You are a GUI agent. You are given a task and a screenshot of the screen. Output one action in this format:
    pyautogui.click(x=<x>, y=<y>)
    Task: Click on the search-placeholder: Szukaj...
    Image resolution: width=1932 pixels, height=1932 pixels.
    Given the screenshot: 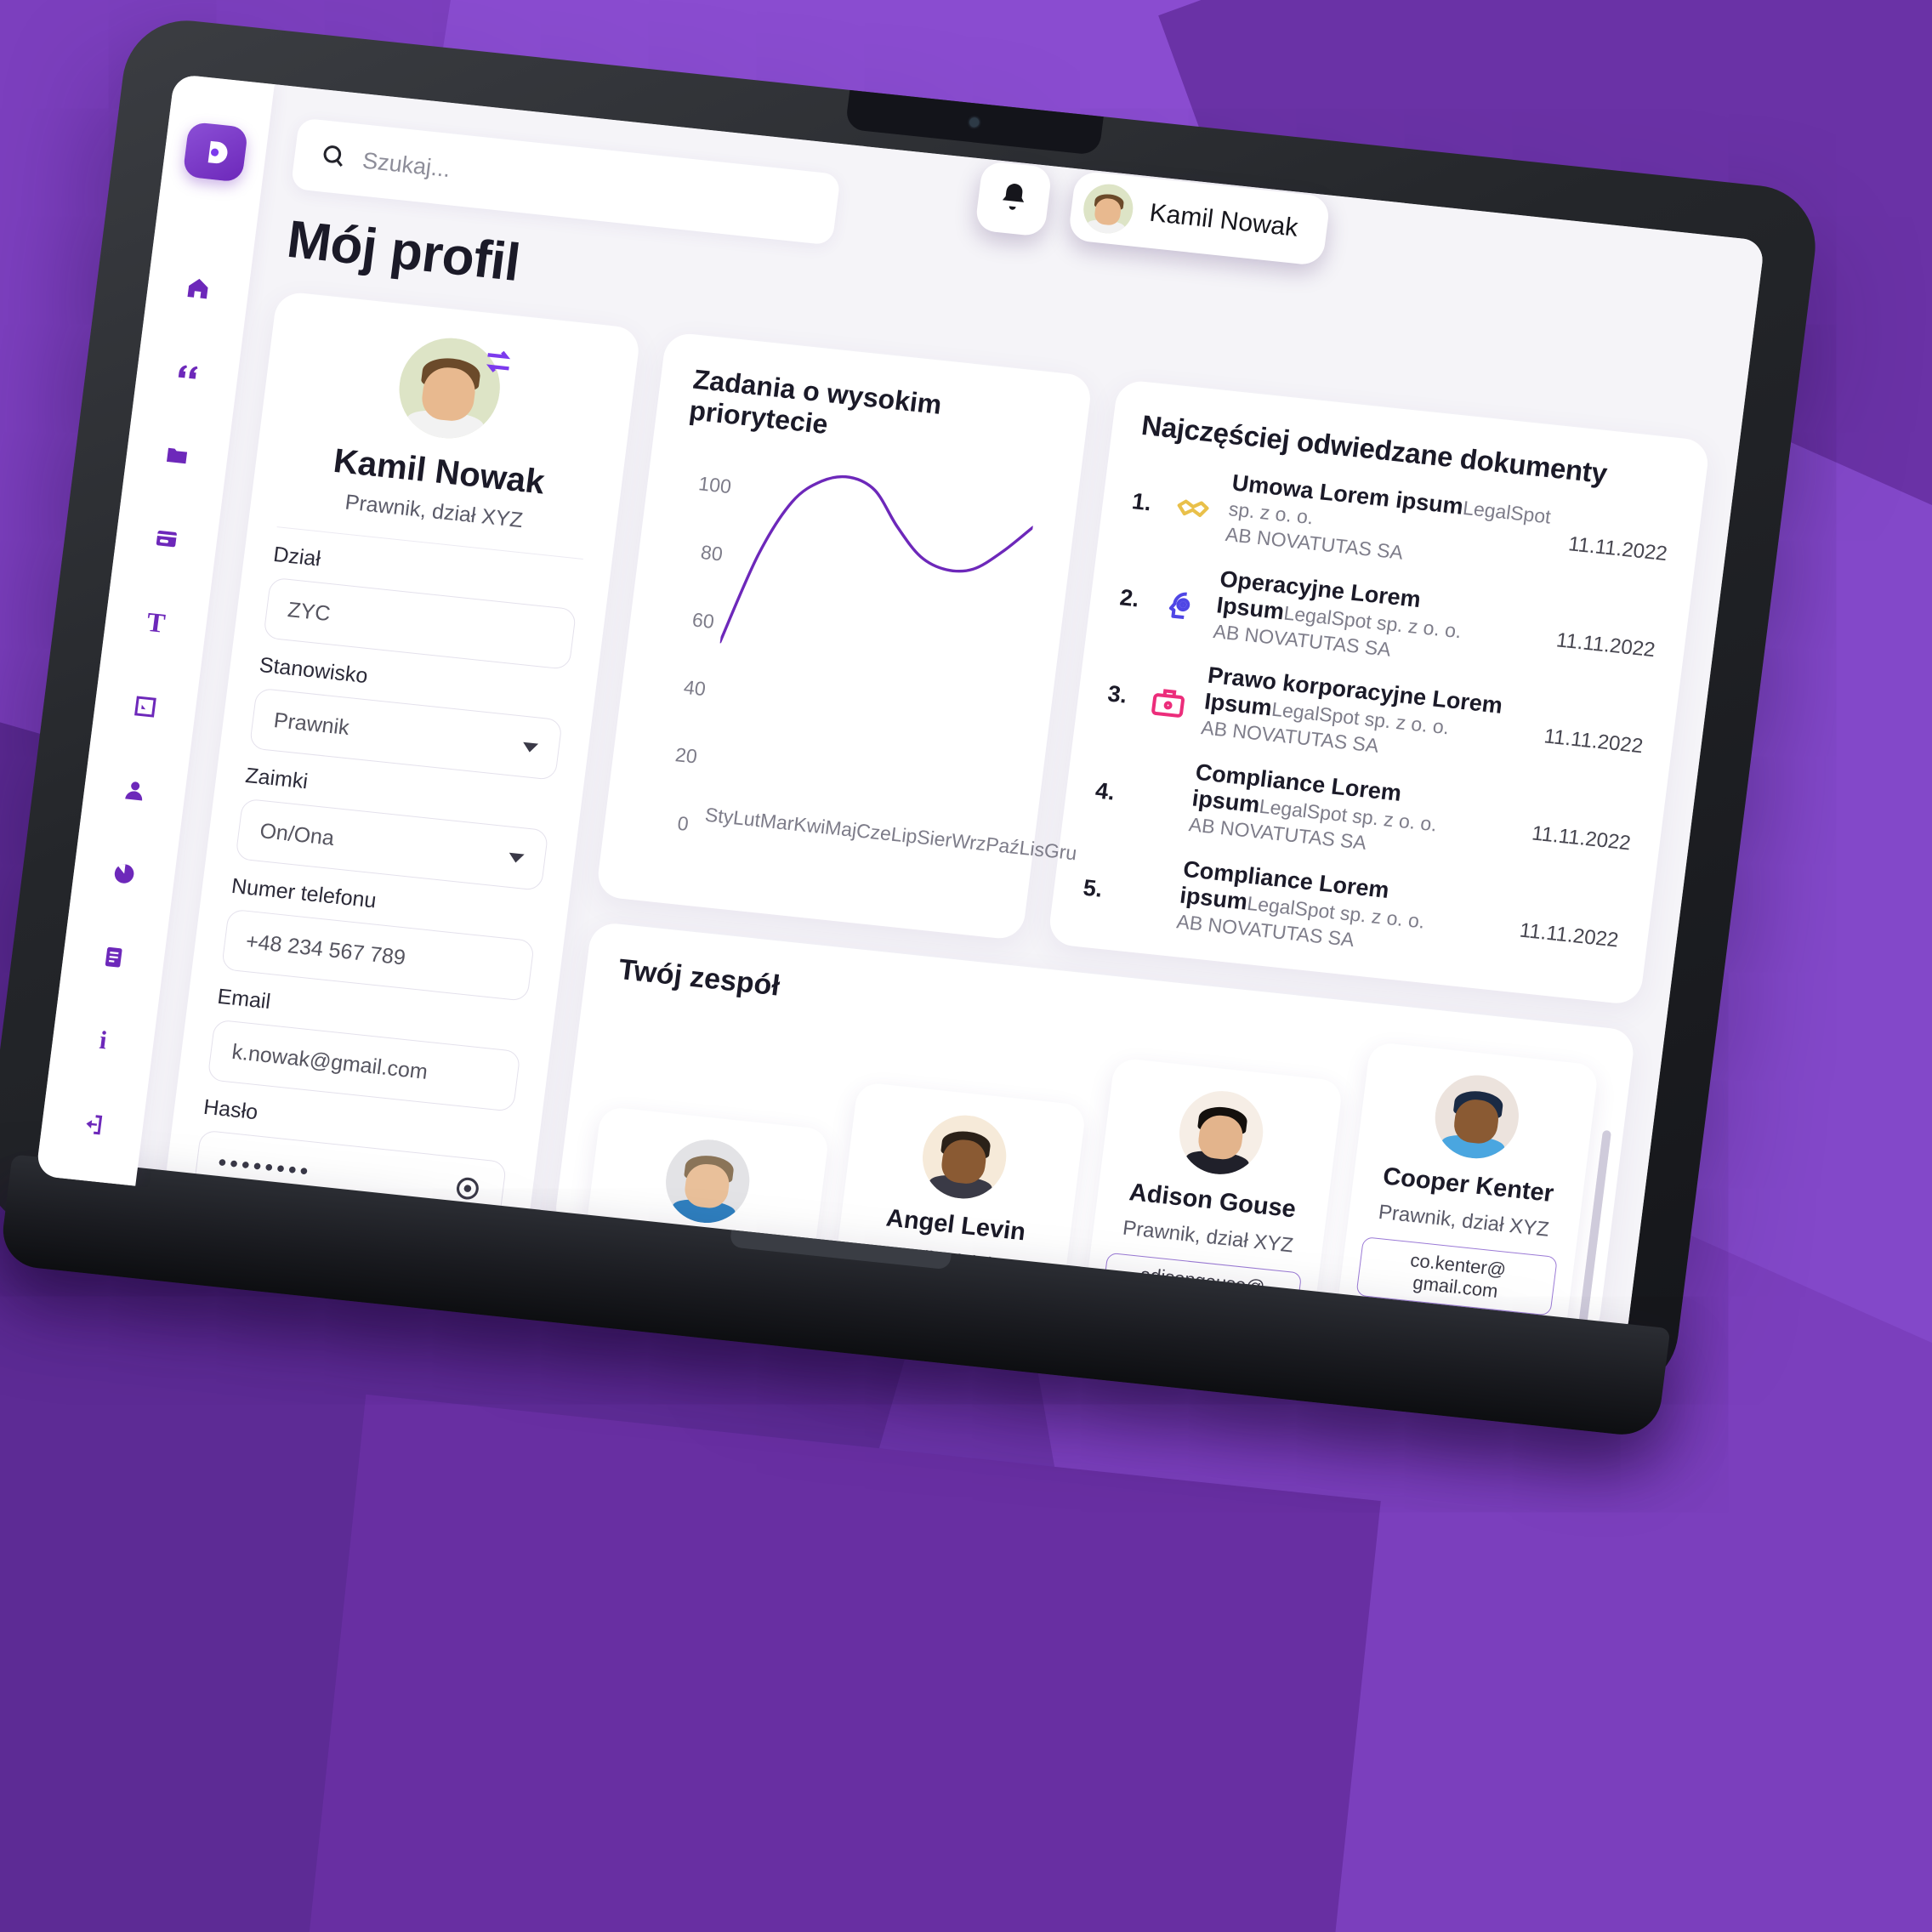 What is the action you would take?
    pyautogui.click(x=406, y=164)
    